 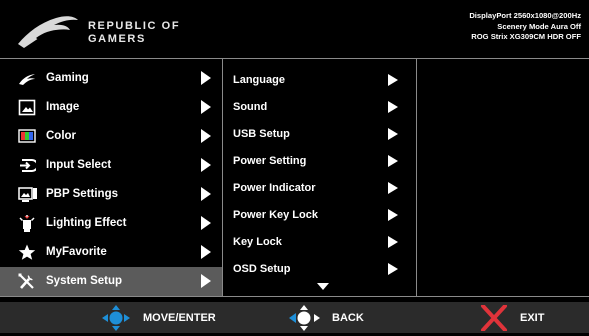 I want to click on move-enter-hint: MOVE/ENTER, so click(x=170, y=318).